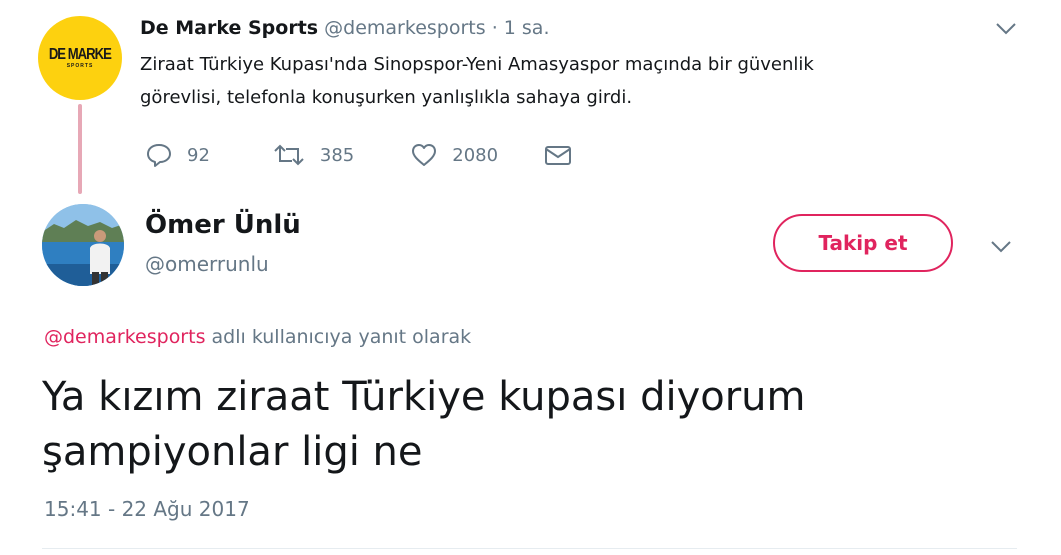 Image resolution: width=1061 pixels, height=555 pixels. I want to click on retweet-count: 385, so click(337, 155).